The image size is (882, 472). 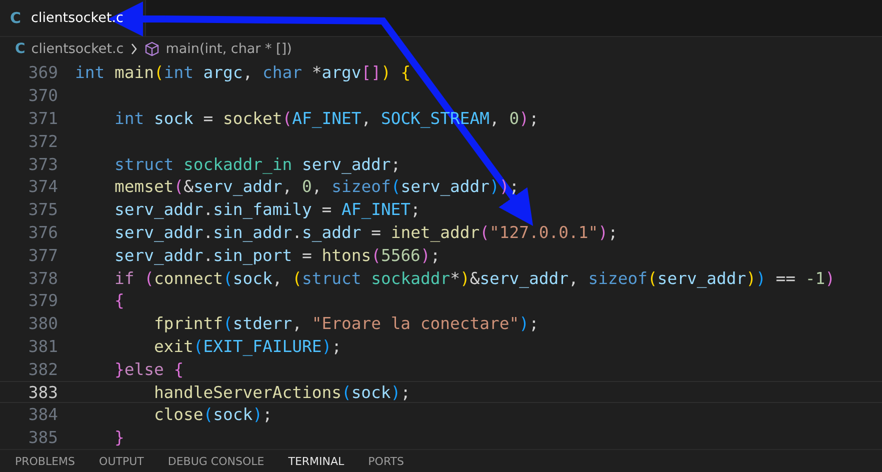 What do you see at coordinates (118, 300) in the screenshot?
I see `code-line: {` at bounding box center [118, 300].